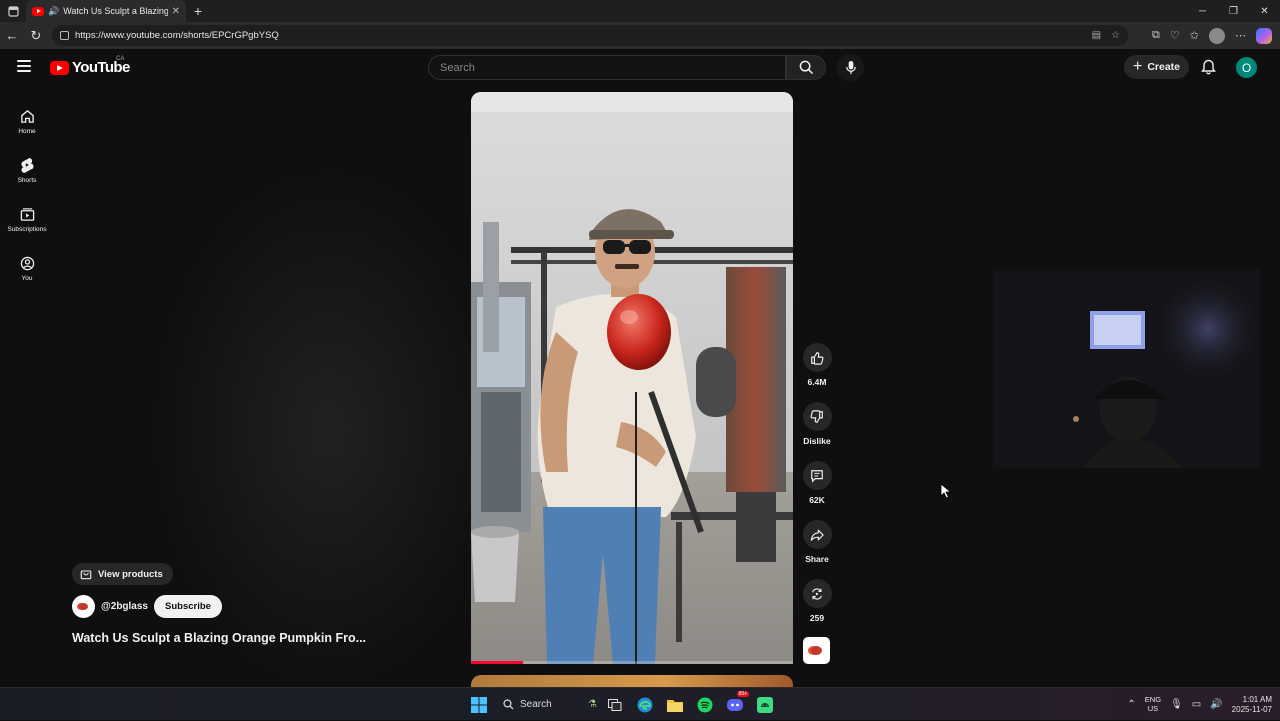  I want to click on subscribe-button: Subscribe, so click(188, 606).